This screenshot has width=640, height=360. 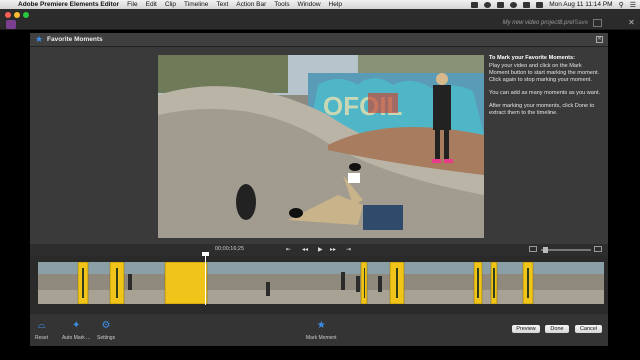 What do you see at coordinates (631, 23) in the screenshot?
I see `exit-icon: ✕` at bounding box center [631, 23].